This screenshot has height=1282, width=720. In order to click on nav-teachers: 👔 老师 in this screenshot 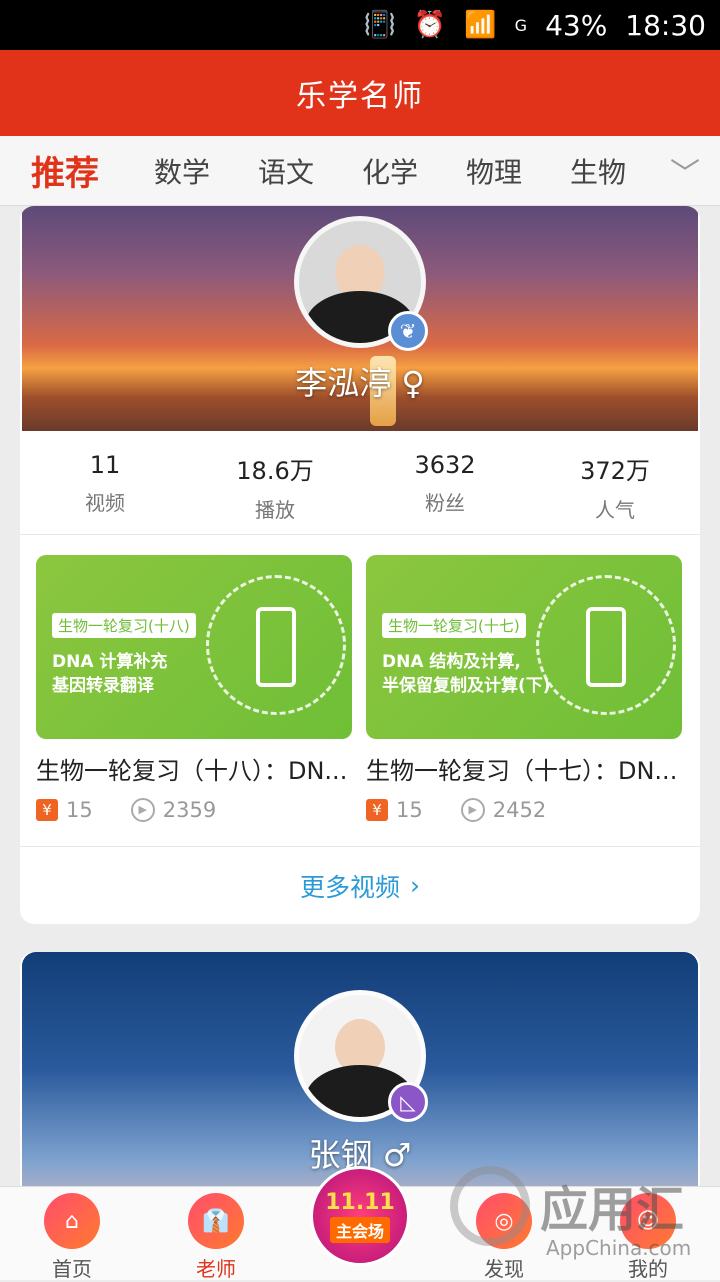, I will do `click(216, 1234)`.